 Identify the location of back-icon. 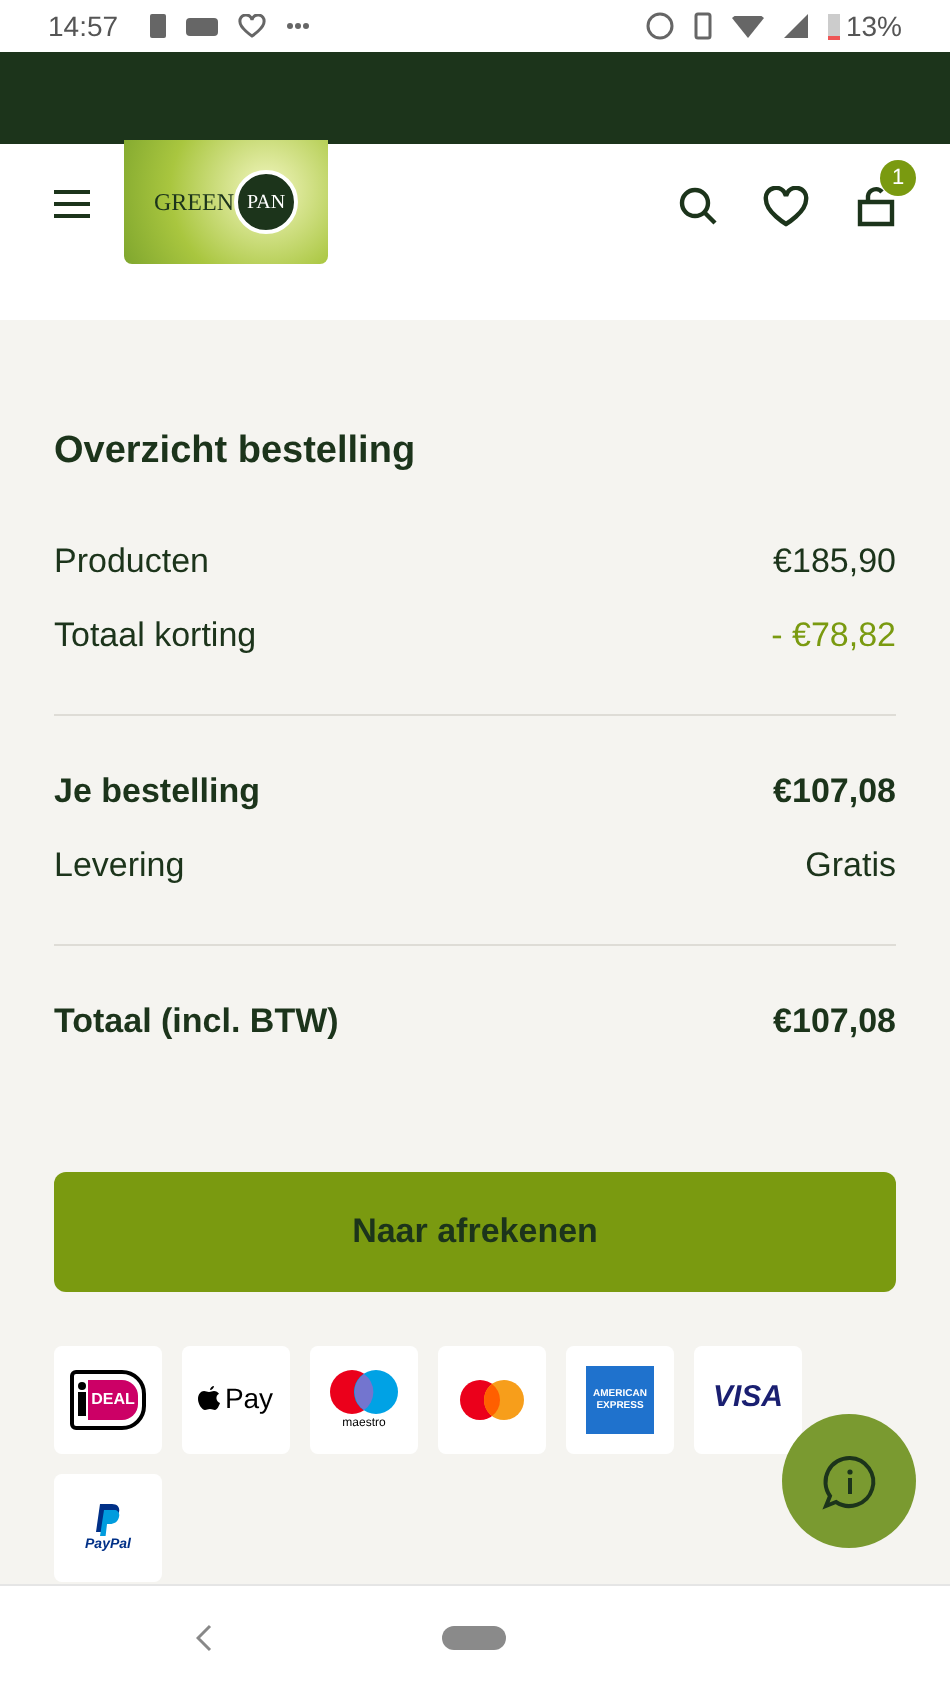
(204, 1637).